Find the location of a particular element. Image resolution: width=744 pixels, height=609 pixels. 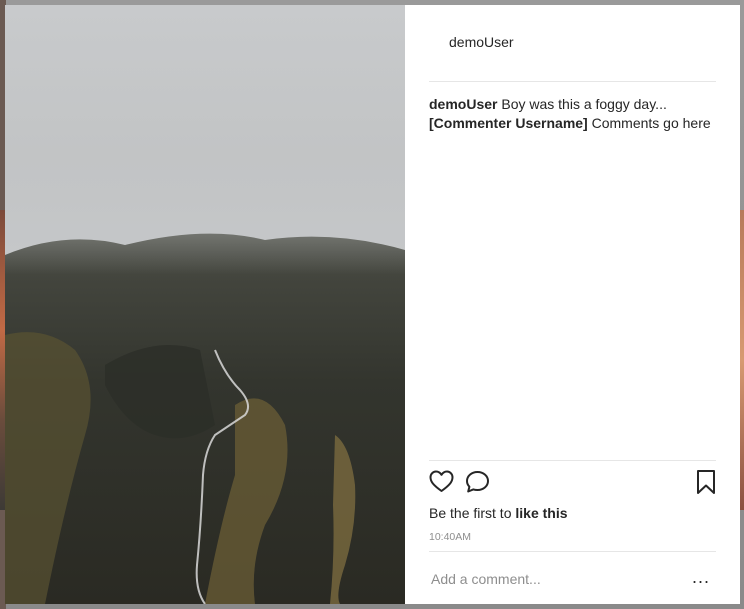

comment-item: [Commenter Username] Comments go here is located at coordinates (574, 123).